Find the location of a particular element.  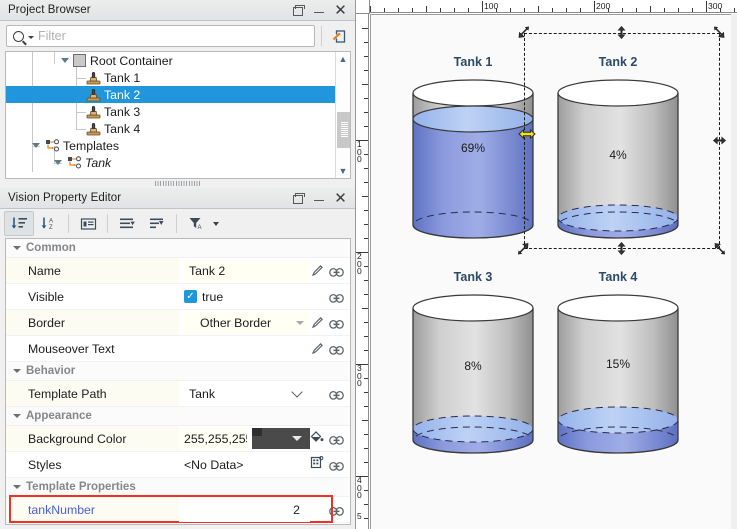

resize-handle-s is located at coordinates (621, 248).